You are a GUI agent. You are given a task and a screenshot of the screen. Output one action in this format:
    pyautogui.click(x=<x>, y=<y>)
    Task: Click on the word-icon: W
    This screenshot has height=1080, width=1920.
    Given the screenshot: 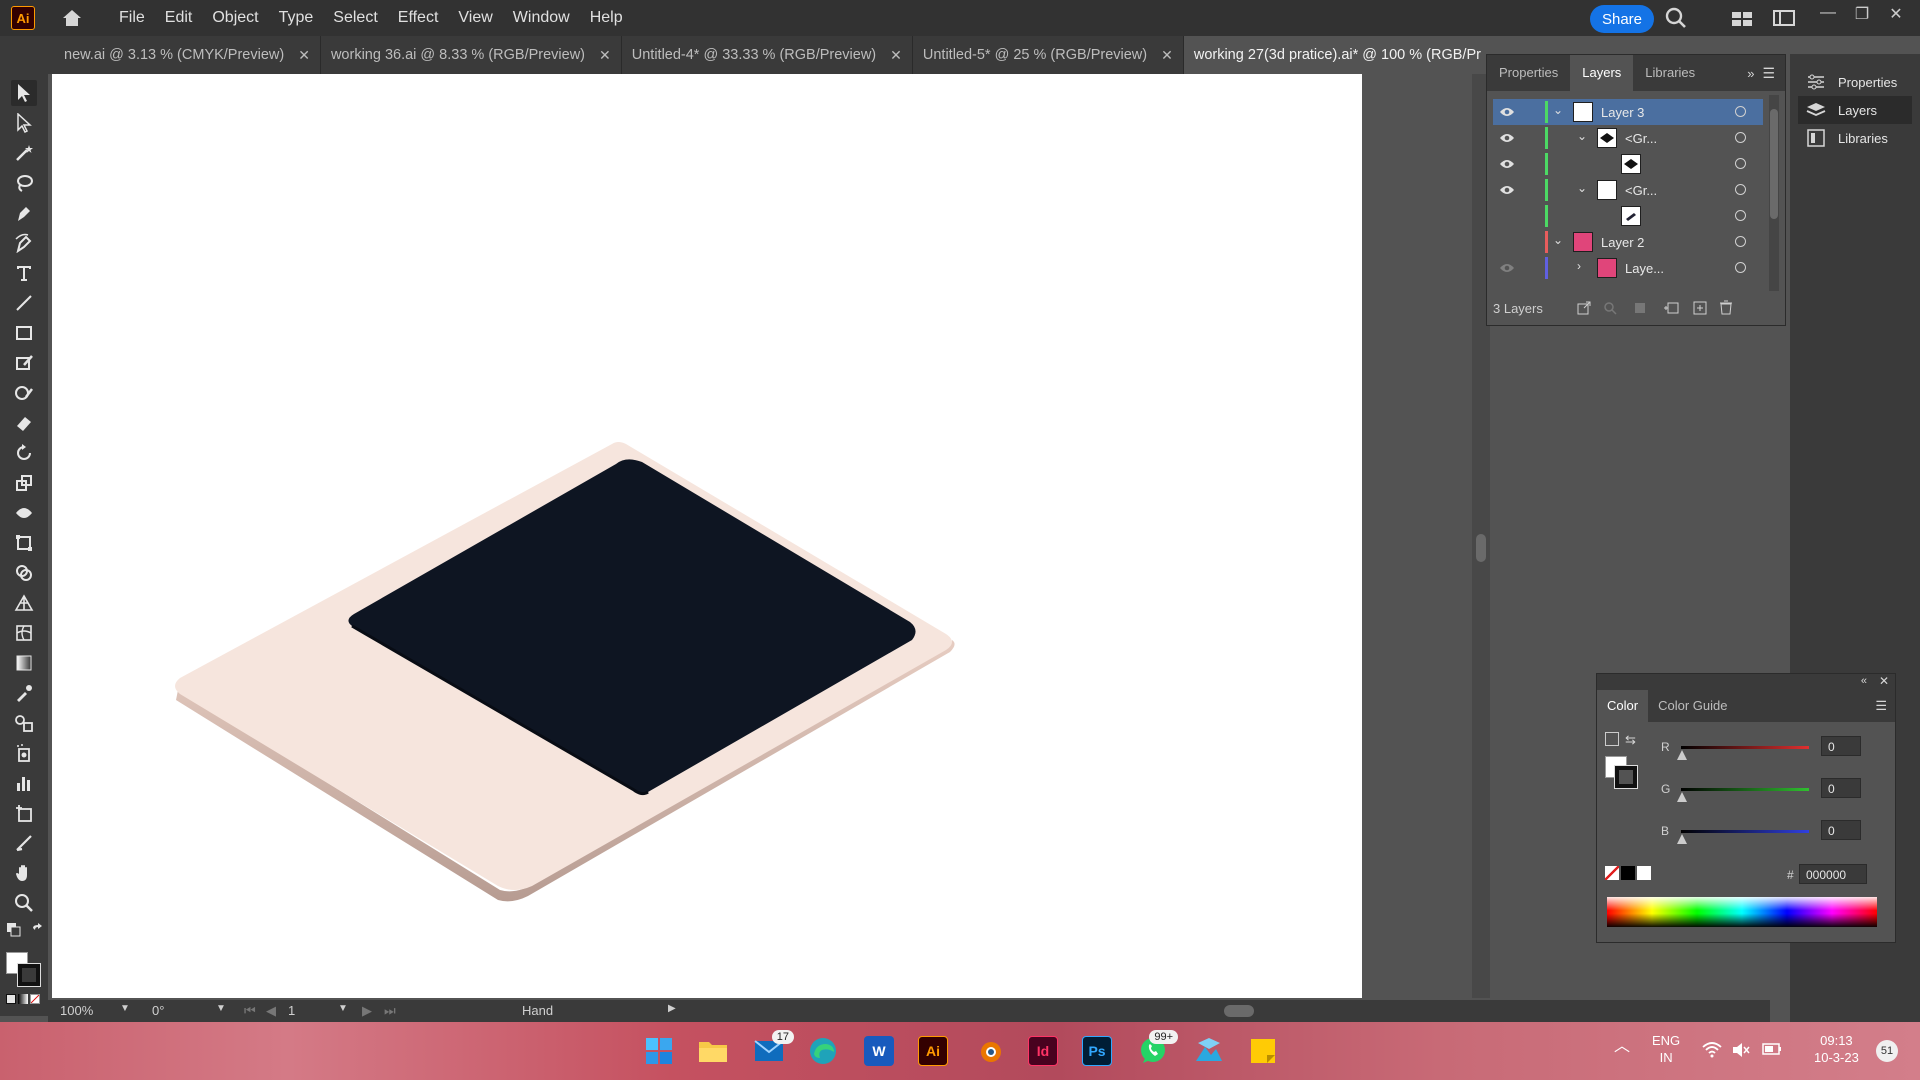 What is the action you would take?
    pyautogui.click(x=879, y=1051)
    